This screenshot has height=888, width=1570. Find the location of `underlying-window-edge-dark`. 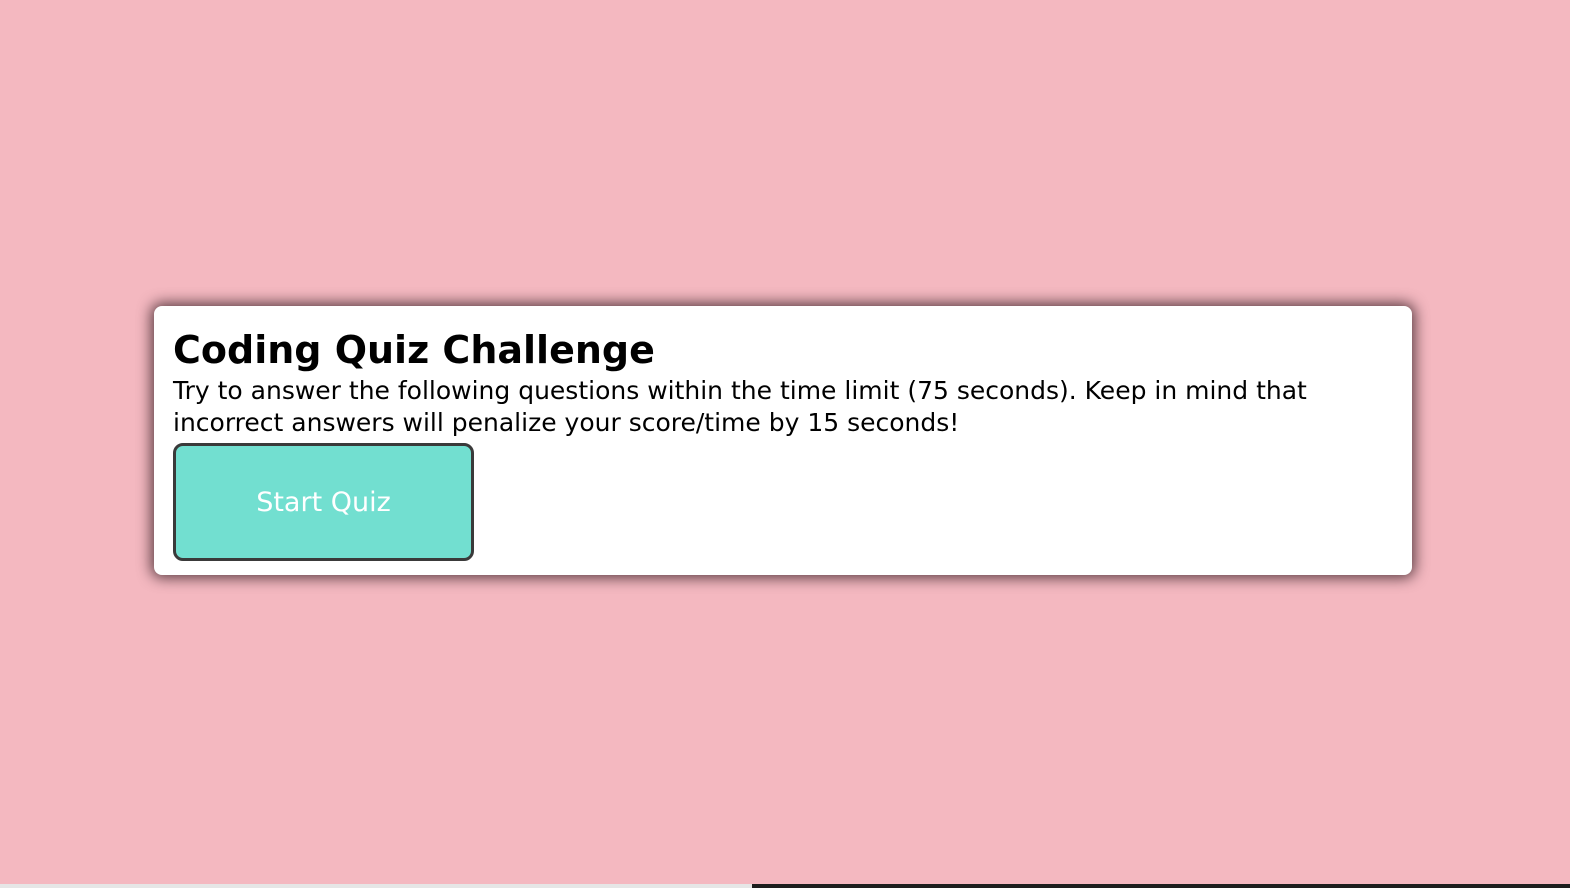

underlying-window-edge-dark is located at coordinates (1161, 886).